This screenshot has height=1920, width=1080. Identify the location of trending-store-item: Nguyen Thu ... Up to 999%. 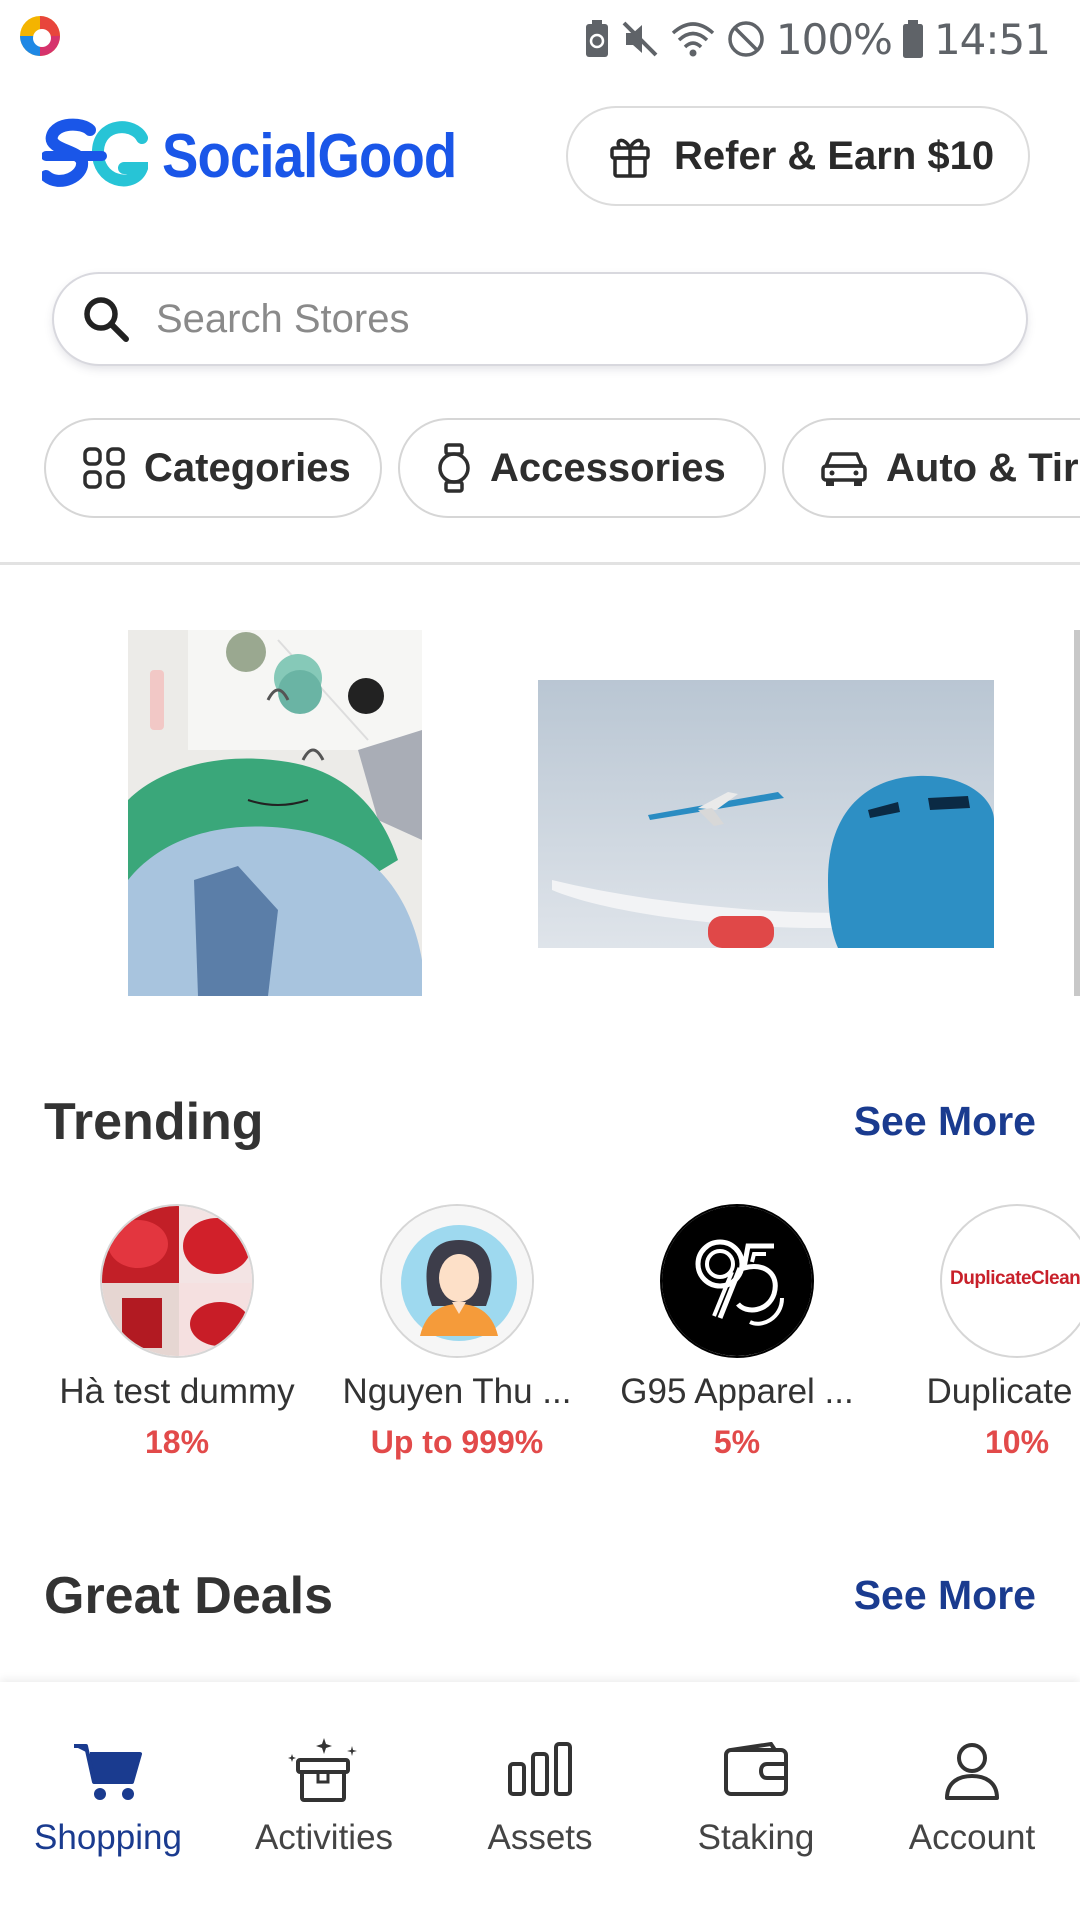
(457, 1332).